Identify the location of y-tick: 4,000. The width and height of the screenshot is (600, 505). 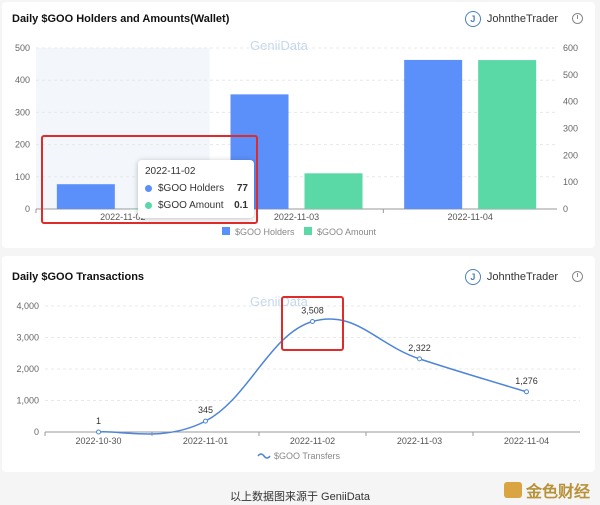
(27, 306).